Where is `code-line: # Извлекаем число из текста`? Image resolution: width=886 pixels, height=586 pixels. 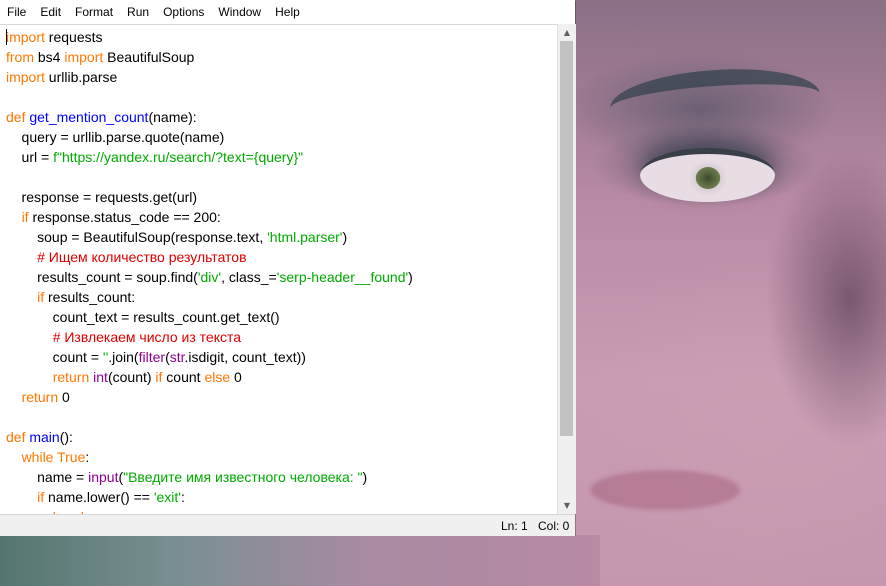
code-line: # Извлекаем число из текста is located at coordinates (281, 337).